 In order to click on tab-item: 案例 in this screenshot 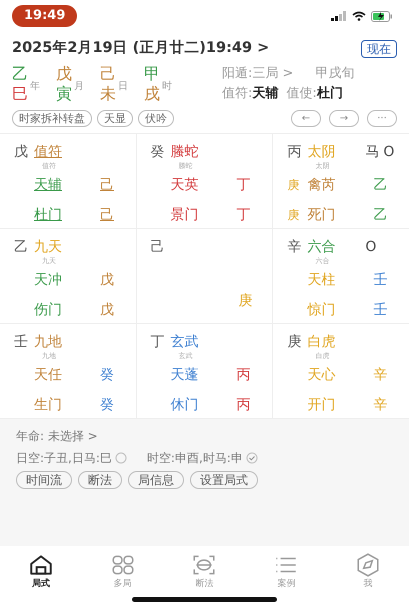, I will do `click(286, 580)`.